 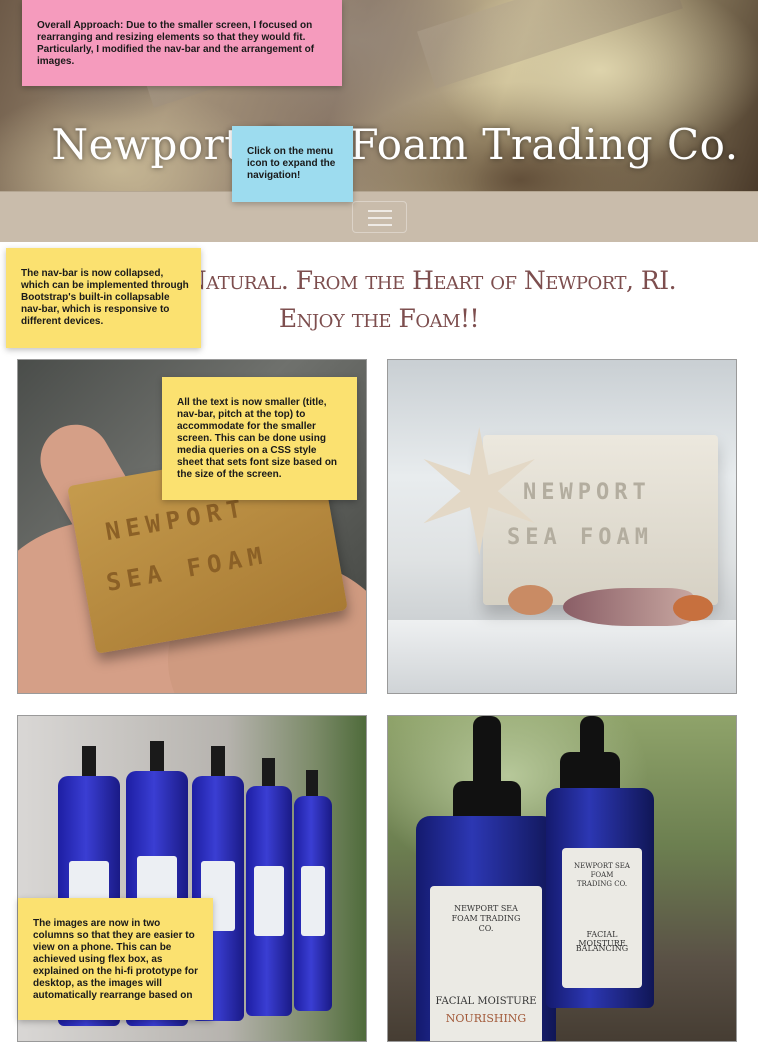 What do you see at coordinates (550, 44) in the screenshot?
I see `hero-soap-bar` at bounding box center [550, 44].